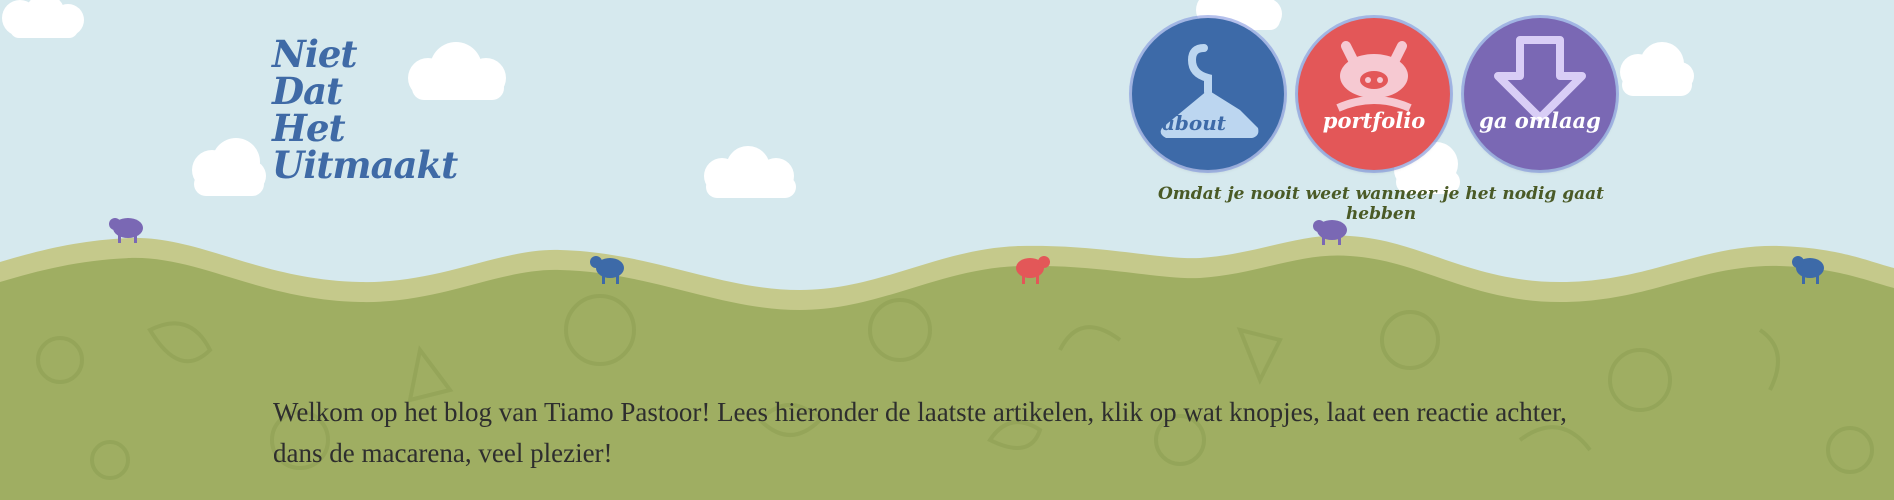  I want to click on portfolio-label: portfolio, so click(1374, 120).